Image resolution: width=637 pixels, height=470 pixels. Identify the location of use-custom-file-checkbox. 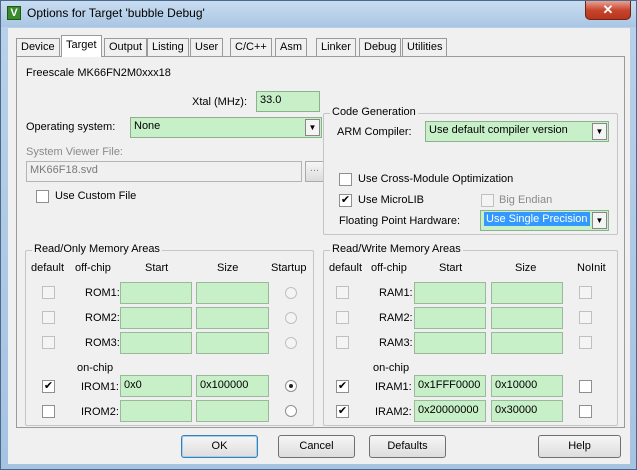
(42, 196).